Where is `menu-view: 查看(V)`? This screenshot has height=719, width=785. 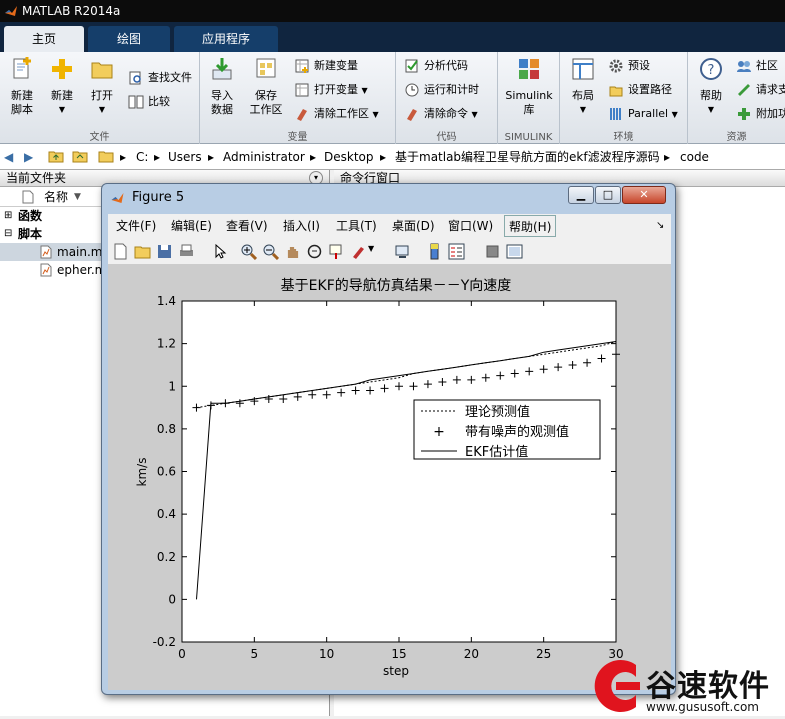 menu-view: 查看(V) is located at coordinates (247, 226).